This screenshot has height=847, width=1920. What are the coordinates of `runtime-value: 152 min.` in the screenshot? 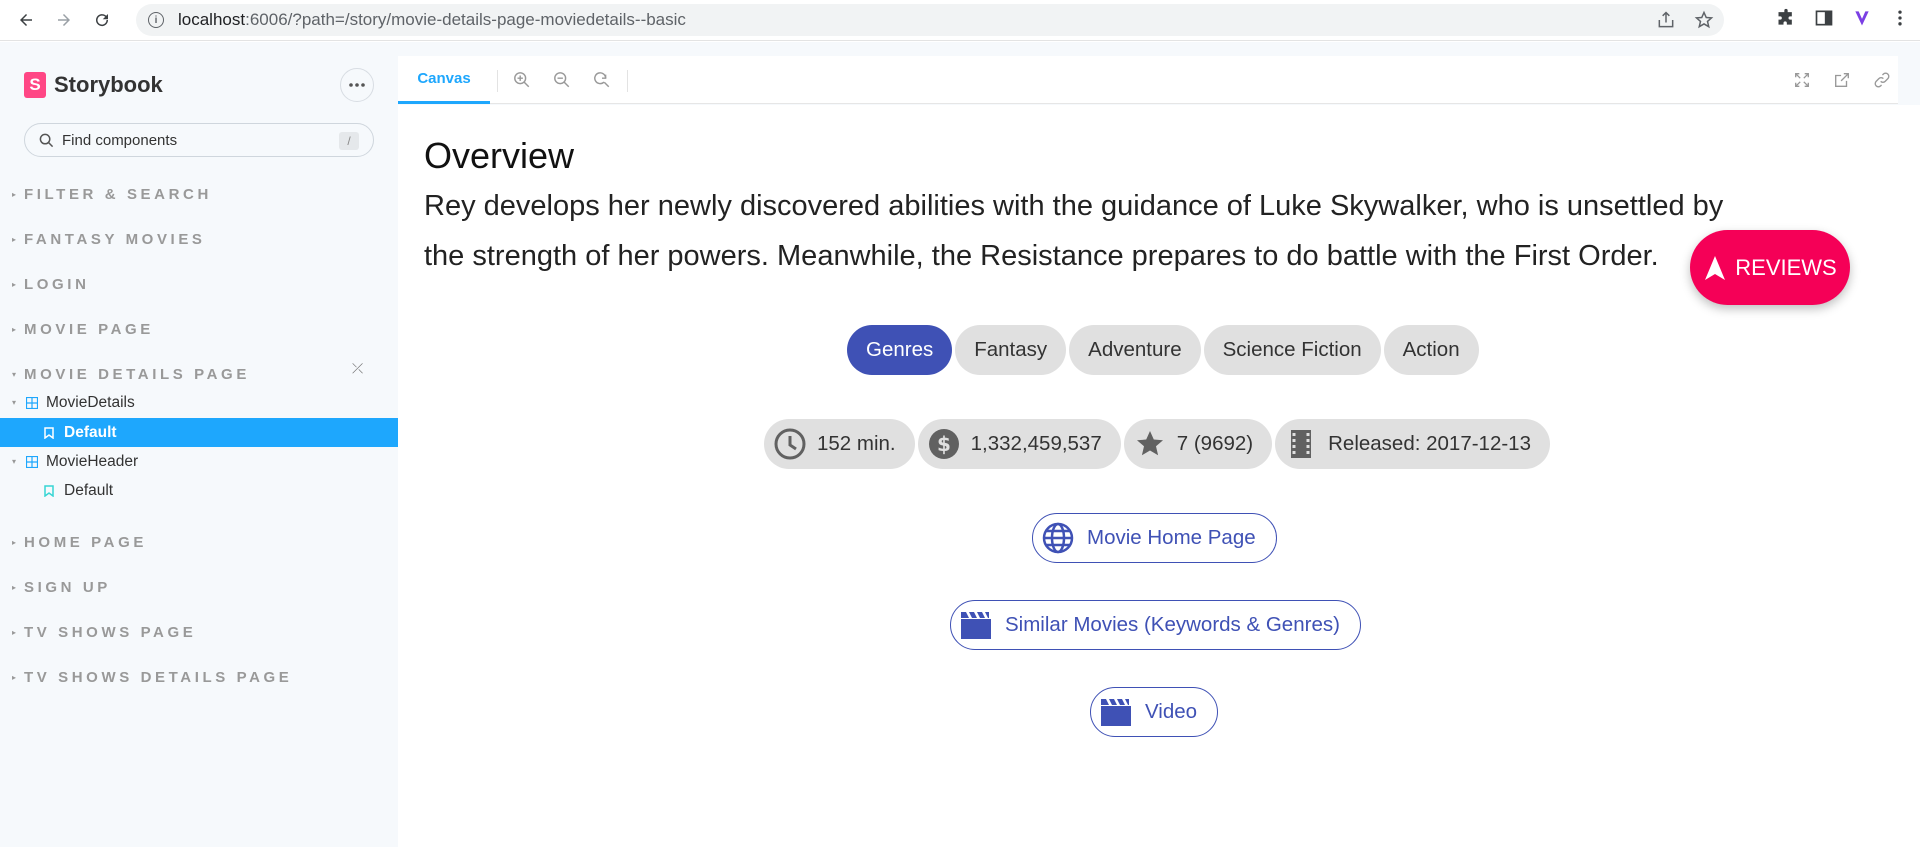 It's located at (856, 443).